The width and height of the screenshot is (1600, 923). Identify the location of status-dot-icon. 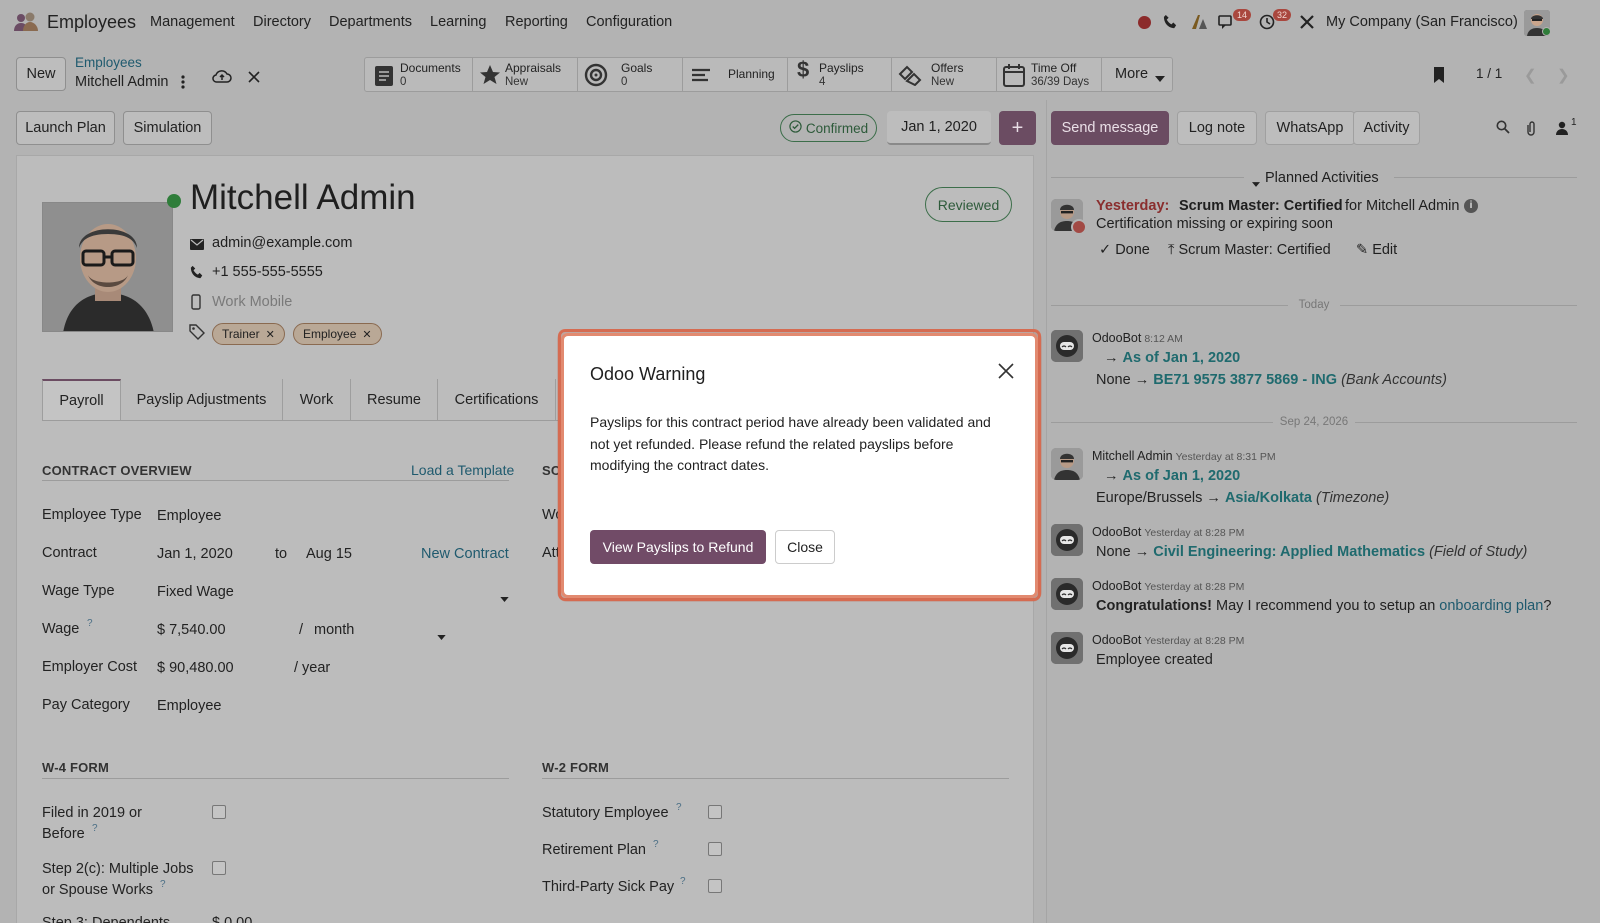
(1144, 22).